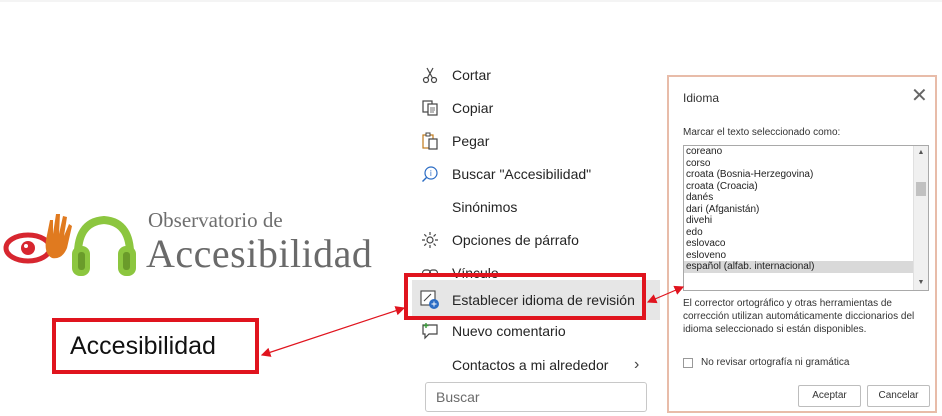 Image resolution: width=942 pixels, height=416 pixels. What do you see at coordinates (471, 140) in the screenshot?
I see `menu-label: Pegar` at bounding box center [471, 140].